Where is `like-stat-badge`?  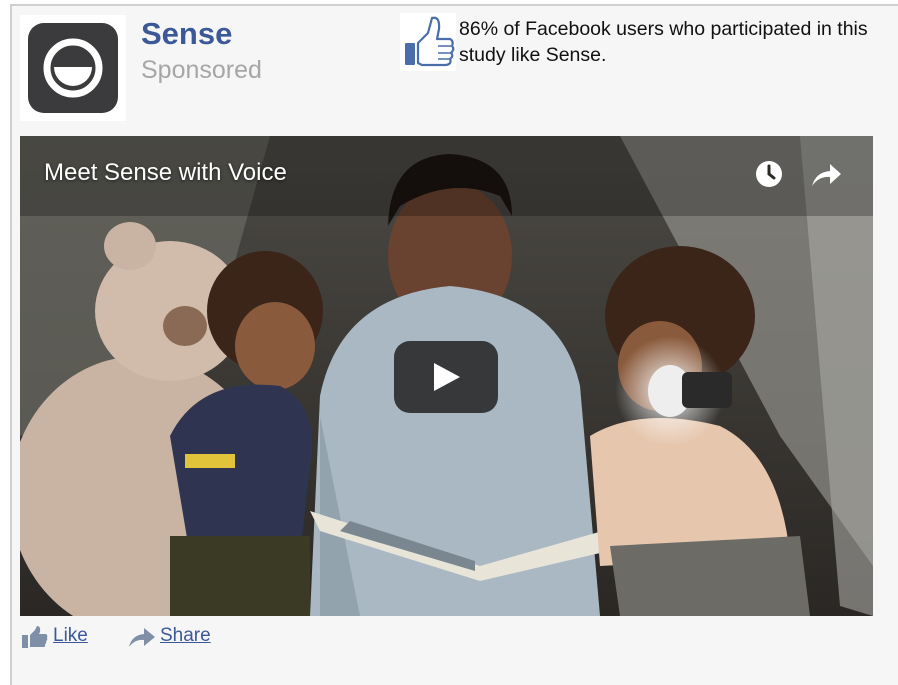
like-stat-badge is located at coordinates (428, 42).